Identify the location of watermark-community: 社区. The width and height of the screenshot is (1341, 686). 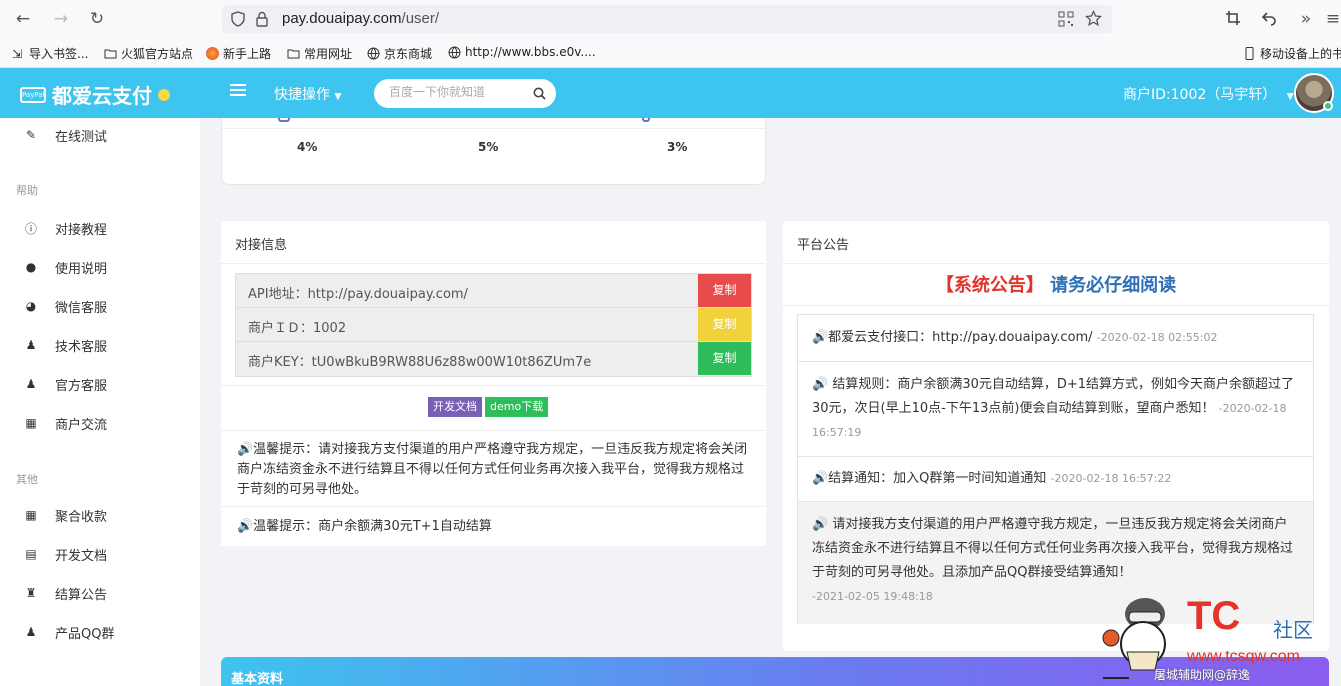
(1293, 630).